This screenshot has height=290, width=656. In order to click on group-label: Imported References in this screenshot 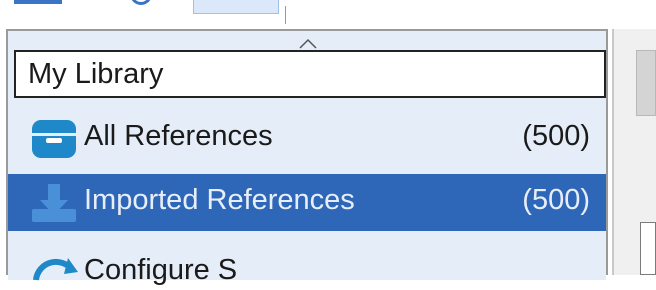, I will do `click(219, 200)`.